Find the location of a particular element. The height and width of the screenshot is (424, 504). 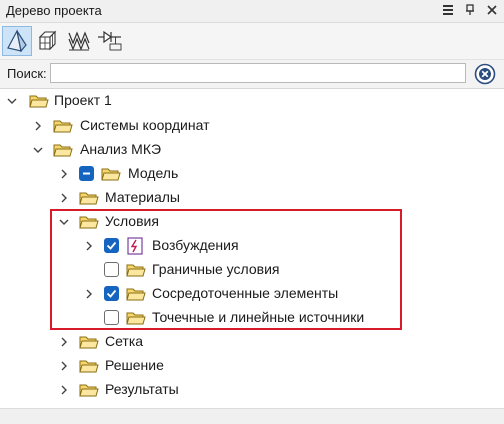

tree-node-label: Сетка is located at coordinates (124, 341).